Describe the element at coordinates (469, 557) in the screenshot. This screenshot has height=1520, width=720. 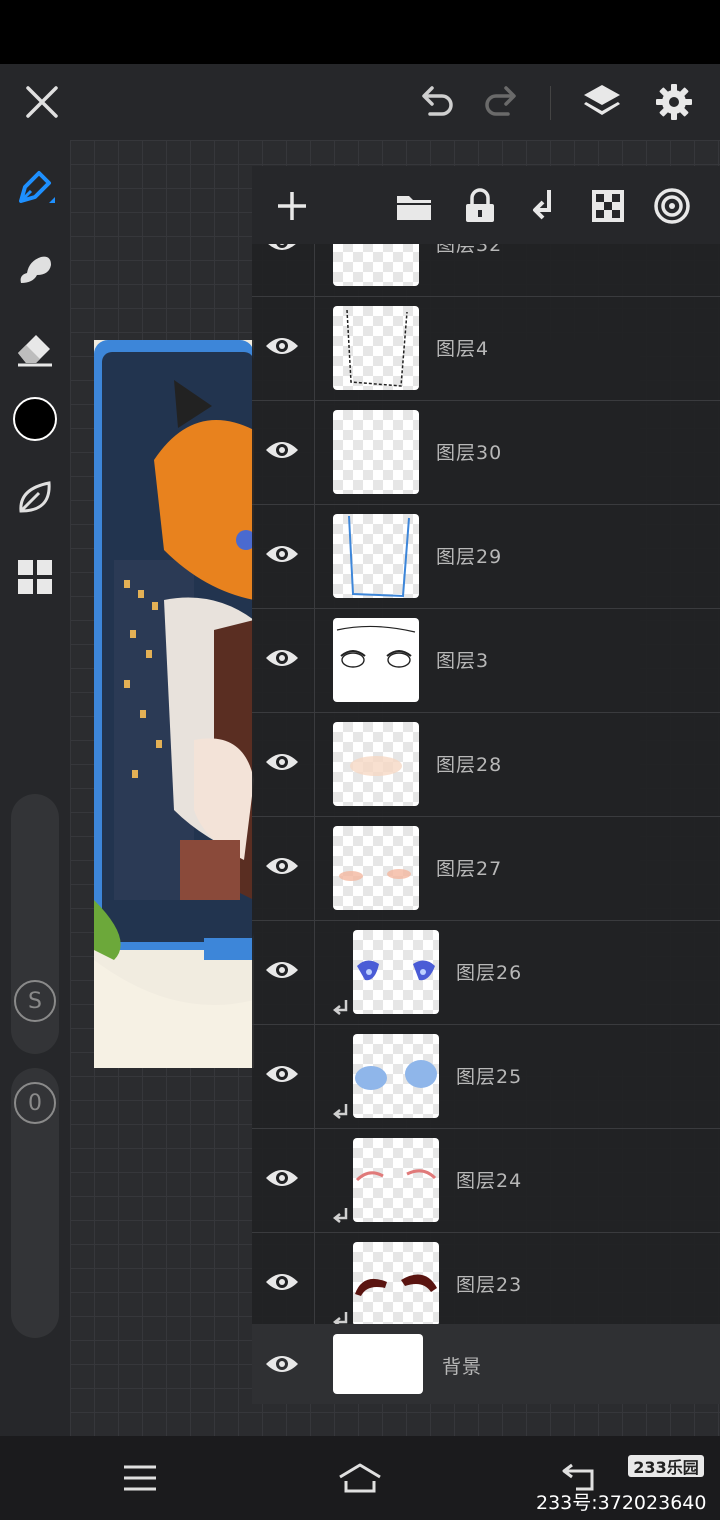
I see `layer-name: 图层29` at that location.